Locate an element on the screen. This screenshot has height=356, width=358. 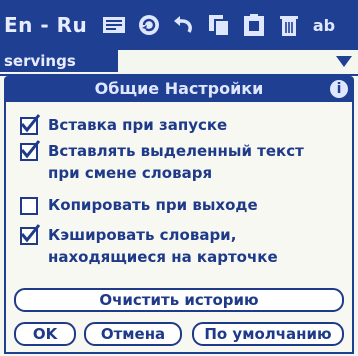
checkbox-copy-on-exit is located at coordinates (29, 206).